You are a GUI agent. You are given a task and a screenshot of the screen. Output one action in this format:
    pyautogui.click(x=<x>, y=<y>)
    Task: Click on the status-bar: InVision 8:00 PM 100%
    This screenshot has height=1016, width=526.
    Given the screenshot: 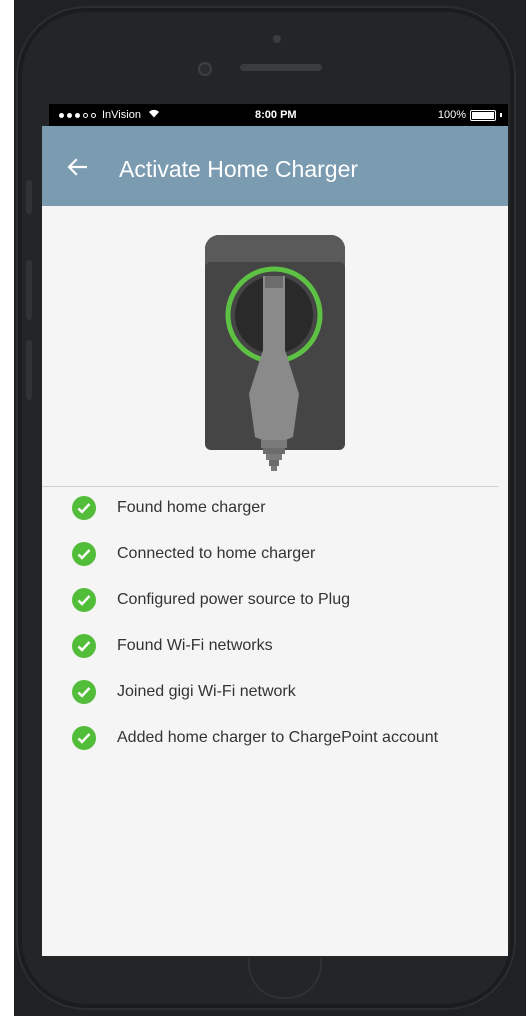 What is the action you would take?
    pyautogui.click(x=278, y=115)
    